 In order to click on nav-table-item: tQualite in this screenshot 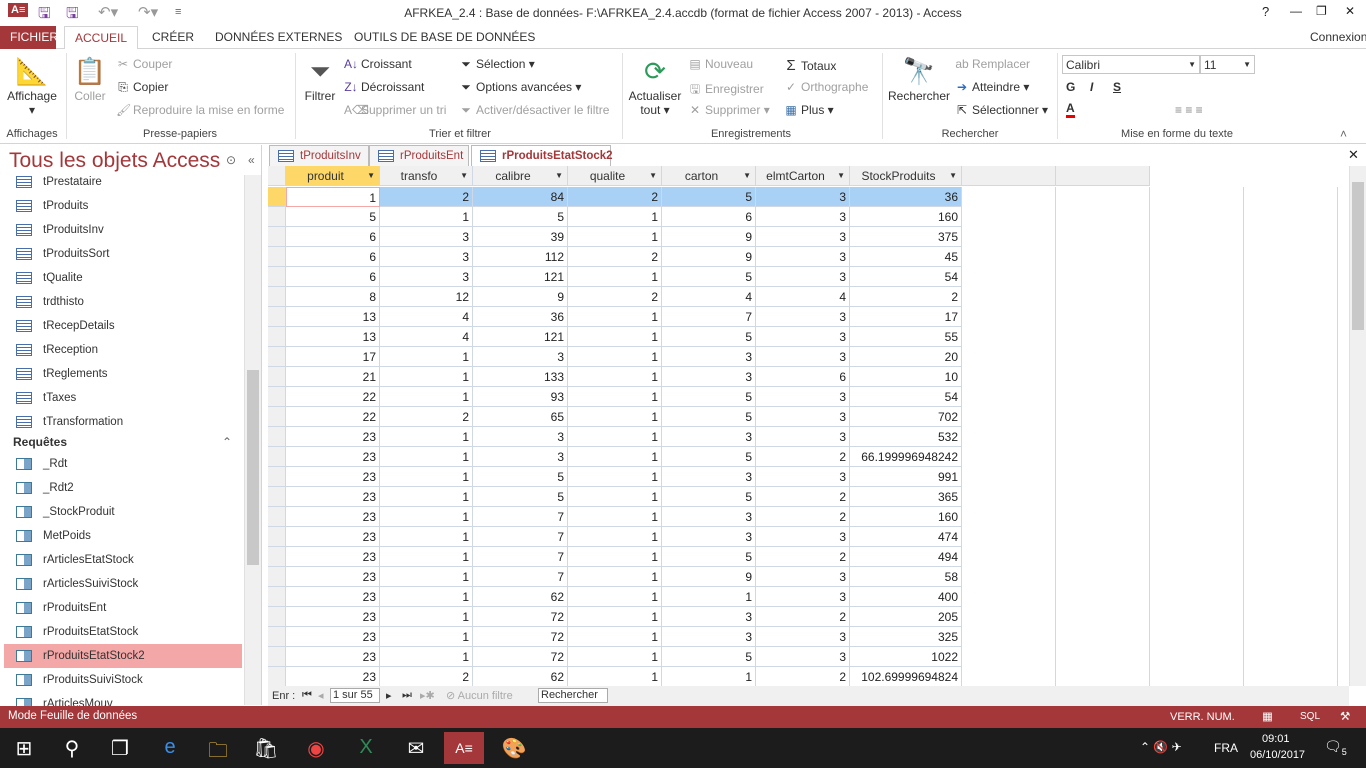, I will do `click(123, 278)`.